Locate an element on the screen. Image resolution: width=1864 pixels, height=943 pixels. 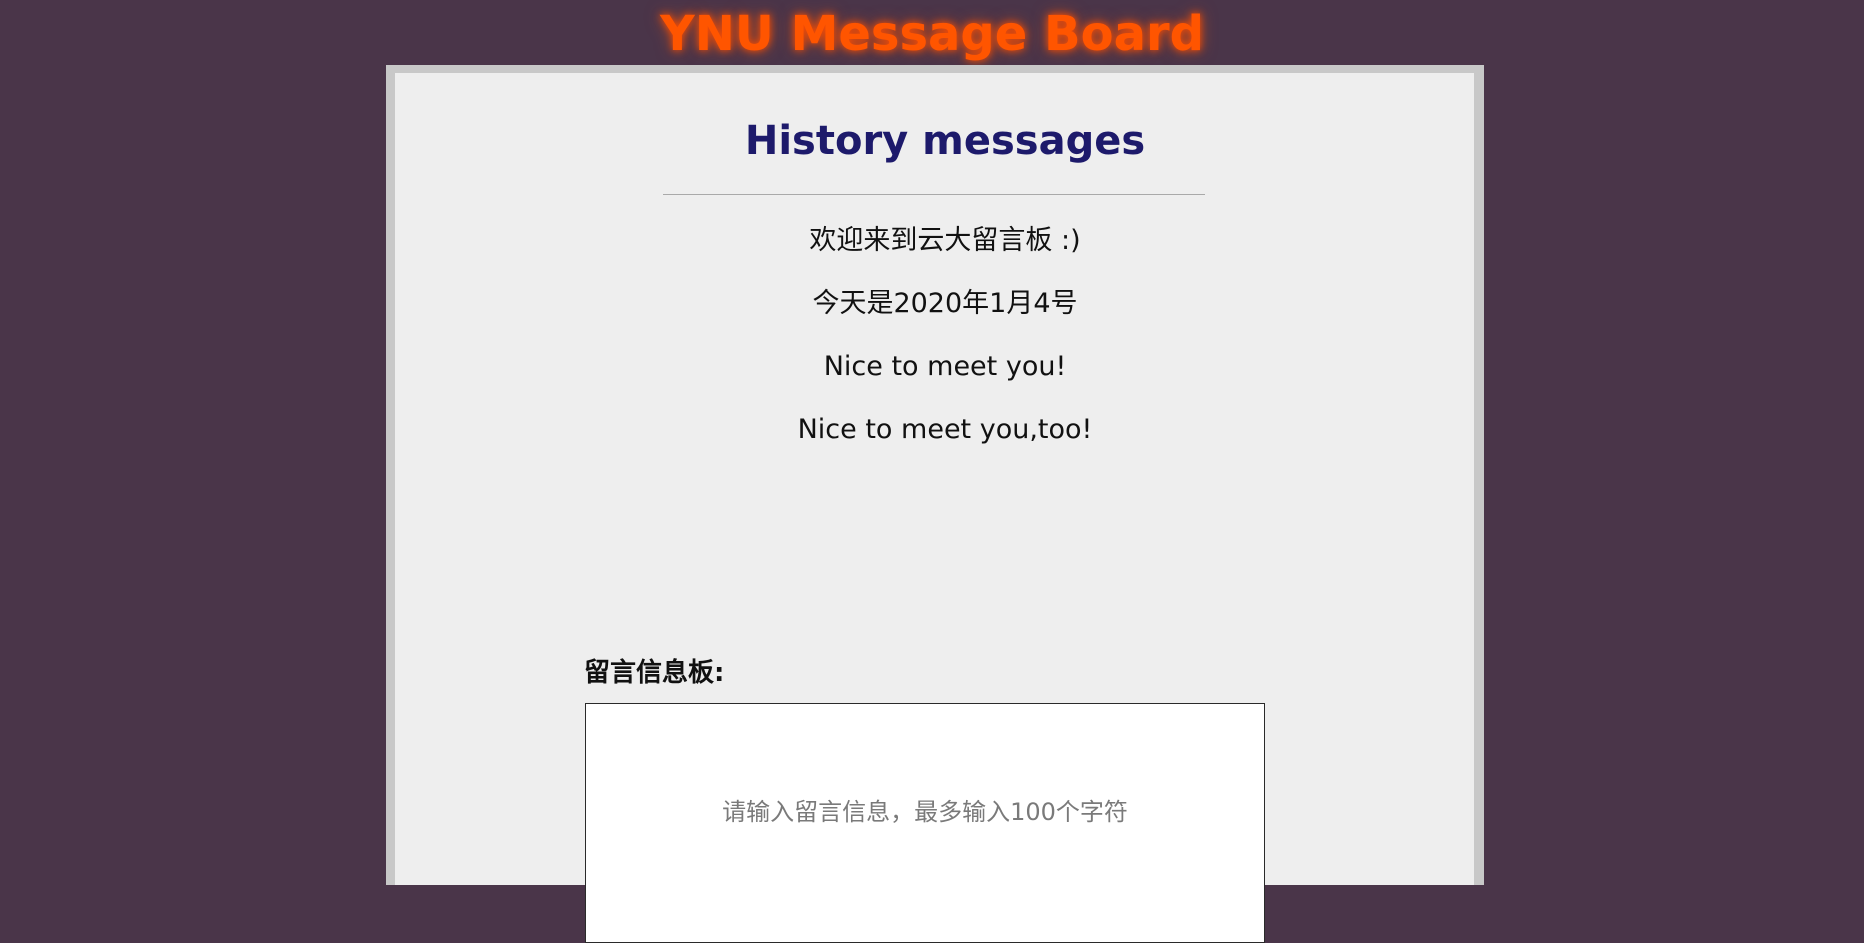
history-title: History messages is located at coordinates (945, 141).